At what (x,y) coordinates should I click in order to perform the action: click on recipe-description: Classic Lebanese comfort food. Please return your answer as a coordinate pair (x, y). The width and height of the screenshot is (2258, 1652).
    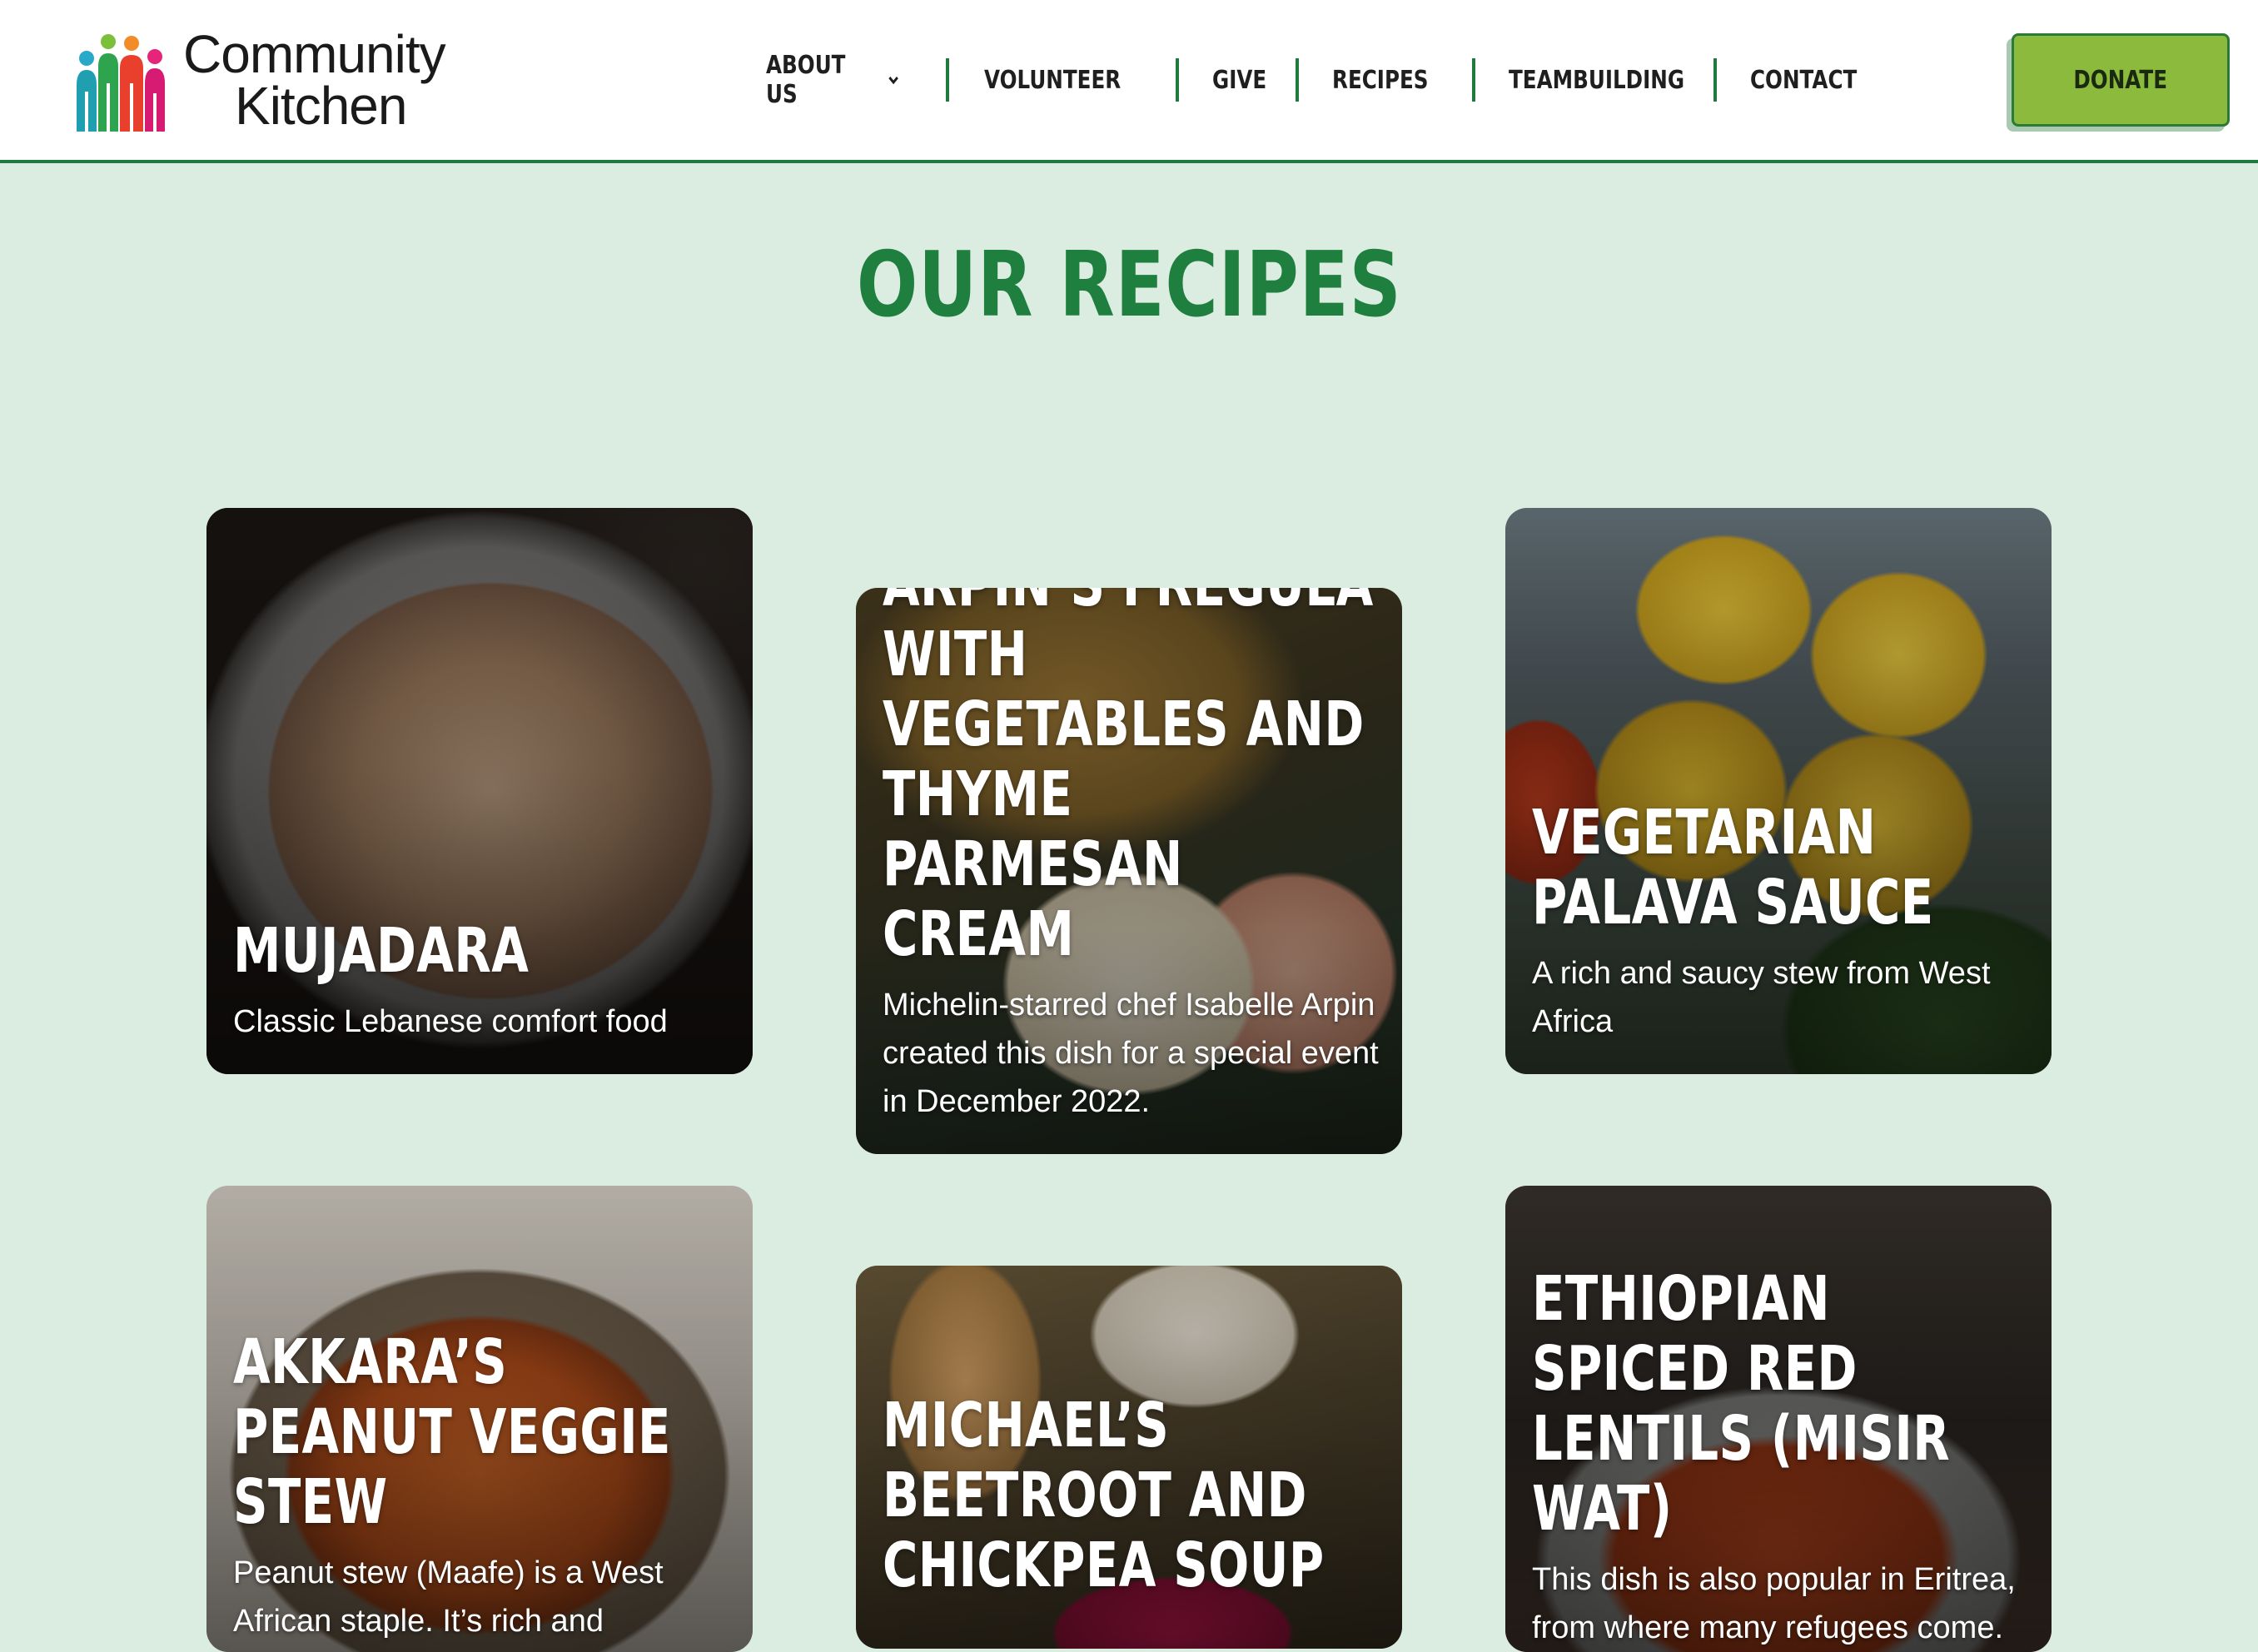
    Looking at the image, I should click on (450, 1022).